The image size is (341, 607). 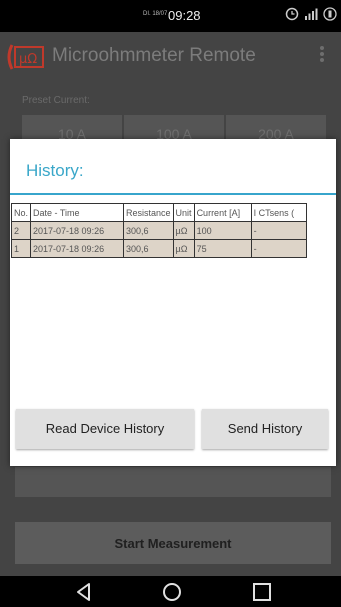 I want to click on start-measurement-button: Start Measurement, so click(x=173, y=543).